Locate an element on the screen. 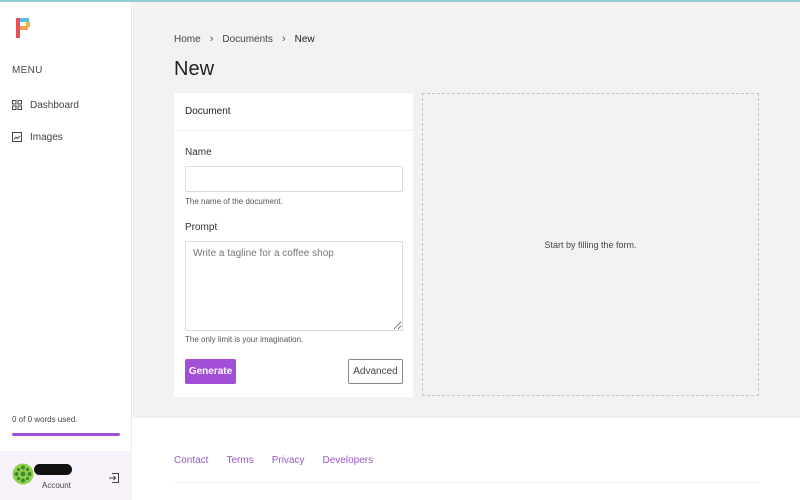 The width and height of the screenshot is (800, 500). name-label: Name is located at coordinates (198, 152).